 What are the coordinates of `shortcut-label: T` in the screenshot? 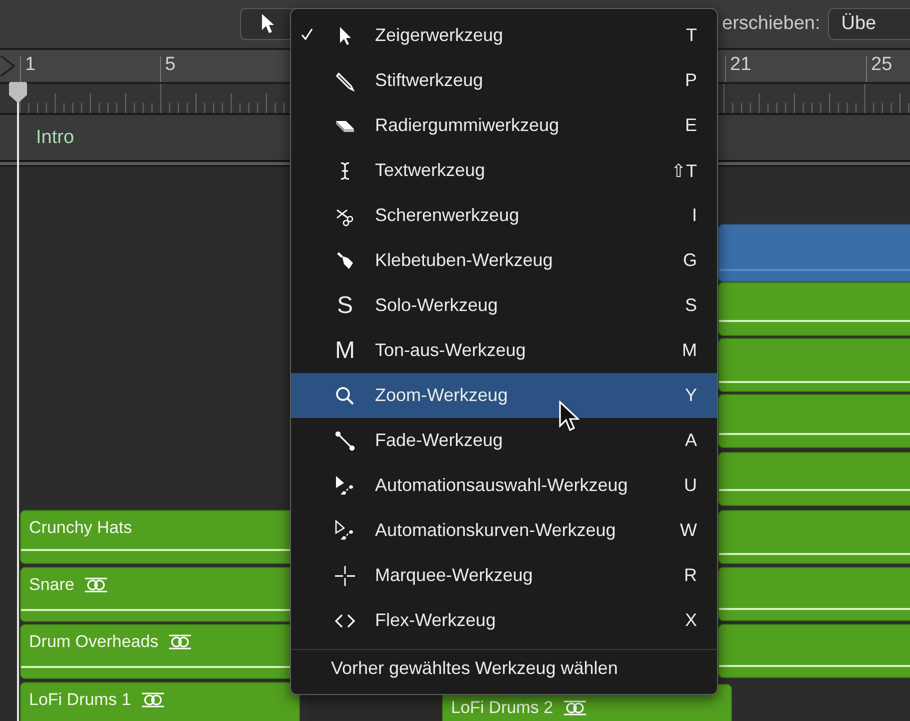 It's located at (691, 35).